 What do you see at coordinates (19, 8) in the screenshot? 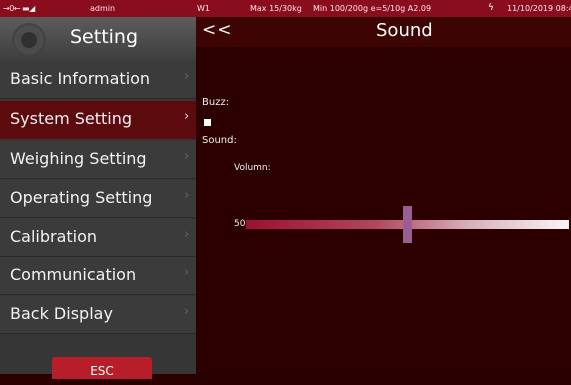
I see `status-indicator-icons: →0← ▬◢` at bounding box center [19, 8].